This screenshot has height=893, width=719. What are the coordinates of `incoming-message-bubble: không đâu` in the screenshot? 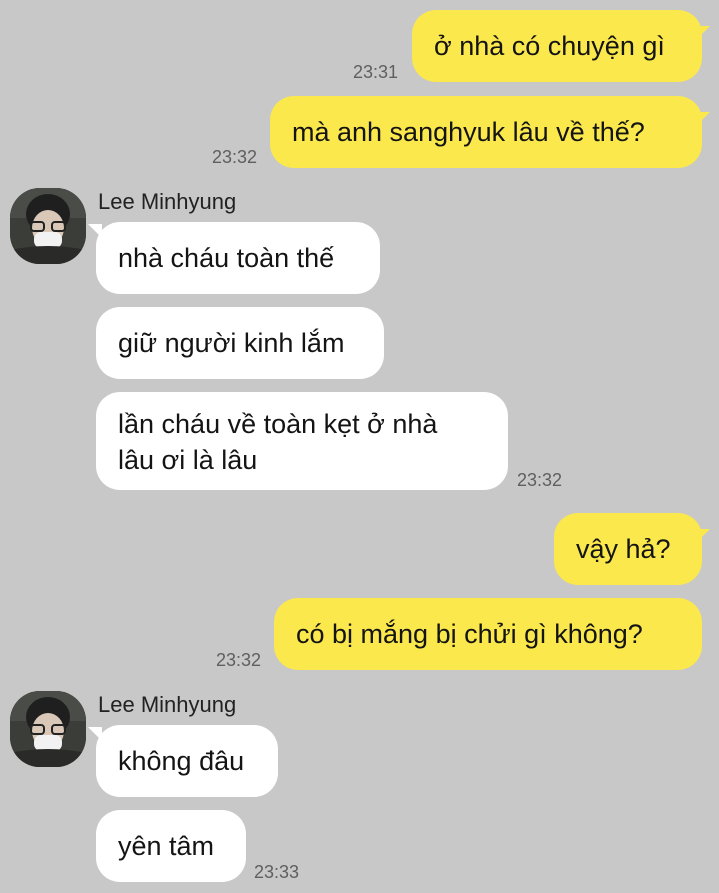 It's located at (187, 761).